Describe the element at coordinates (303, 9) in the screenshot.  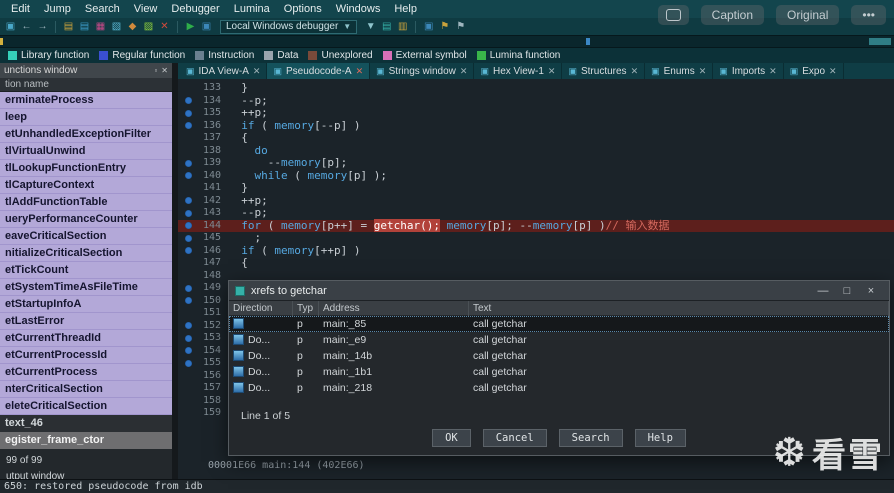
I see `menu-item-options: Options` at that location.